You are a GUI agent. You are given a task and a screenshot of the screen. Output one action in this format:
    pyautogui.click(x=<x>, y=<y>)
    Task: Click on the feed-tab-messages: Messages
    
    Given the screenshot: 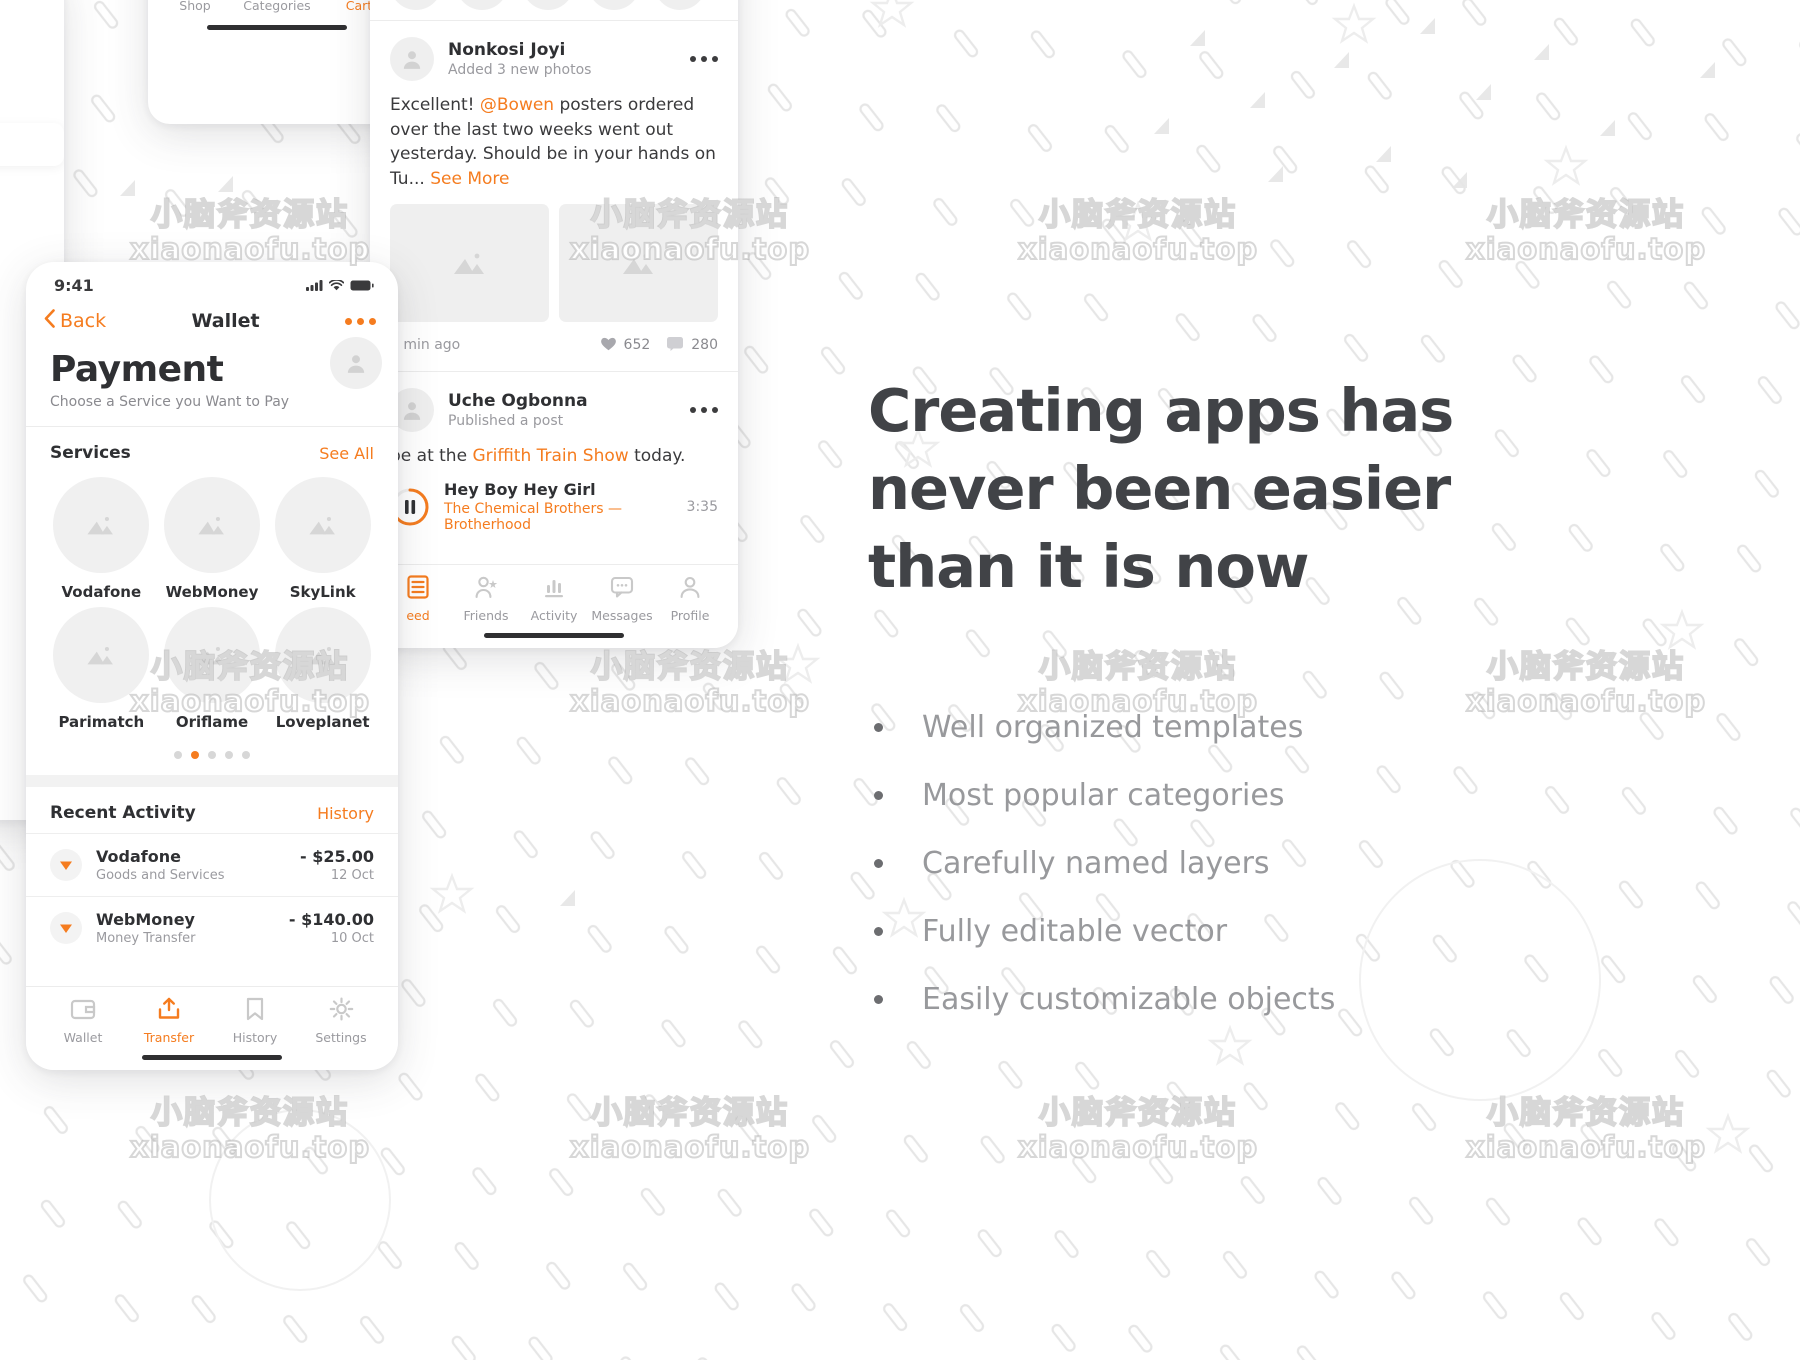 What is the action you would take?
    pyautogui.click(x=622, y=599)
    